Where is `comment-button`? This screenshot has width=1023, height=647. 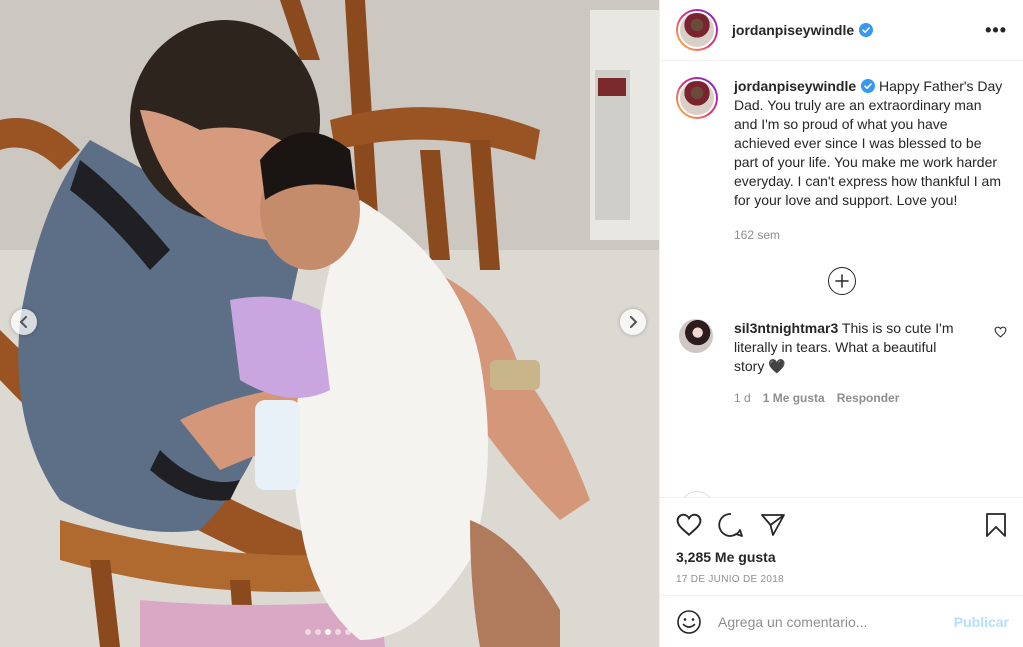 comment-button is located at coordinates (731, 525).